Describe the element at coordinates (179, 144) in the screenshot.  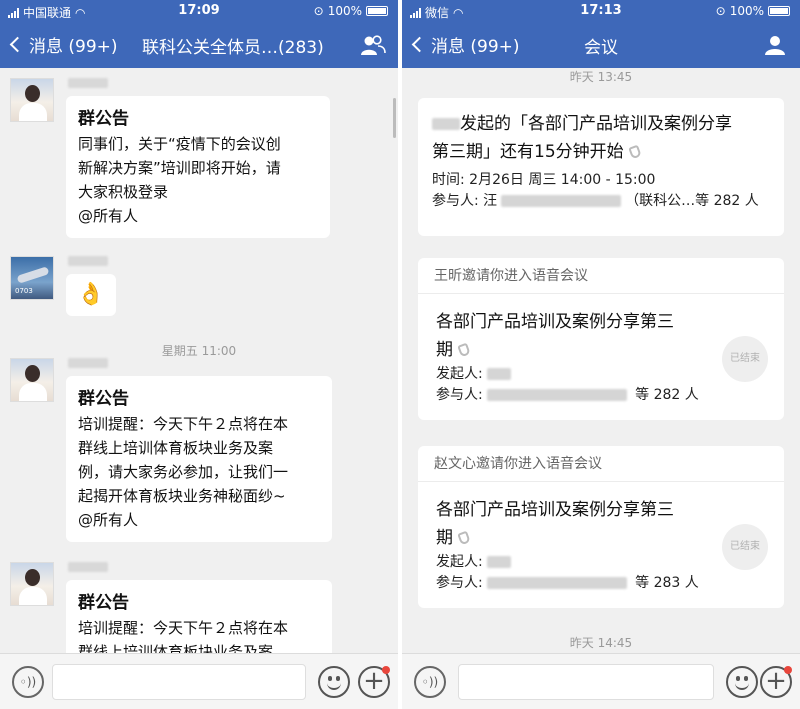
I see `message-line: 同事们，关于“疫情下的会议创` at that location.